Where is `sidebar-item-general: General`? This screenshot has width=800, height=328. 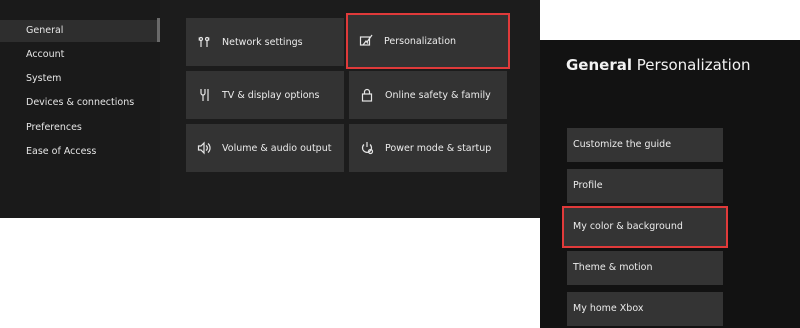
sidebar-item-general: General is located at coordinates (78, 31).